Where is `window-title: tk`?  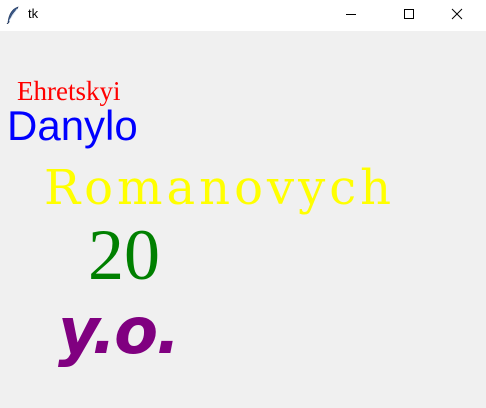
window-title: tk is located at coordinates (33, 13).